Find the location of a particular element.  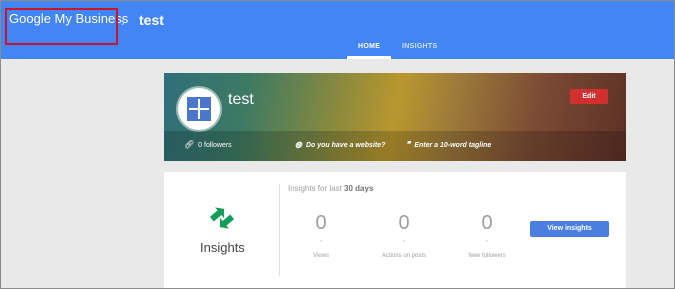

stat-label: New followers is located at coordinates (487, 256).